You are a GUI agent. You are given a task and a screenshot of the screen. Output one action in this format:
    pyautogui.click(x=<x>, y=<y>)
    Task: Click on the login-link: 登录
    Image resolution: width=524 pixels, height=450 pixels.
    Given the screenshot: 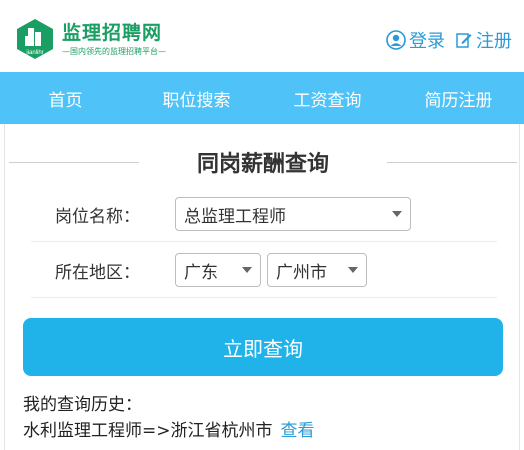 What is the action you would take?
    pyautogui.click(x=415, y=40)
    